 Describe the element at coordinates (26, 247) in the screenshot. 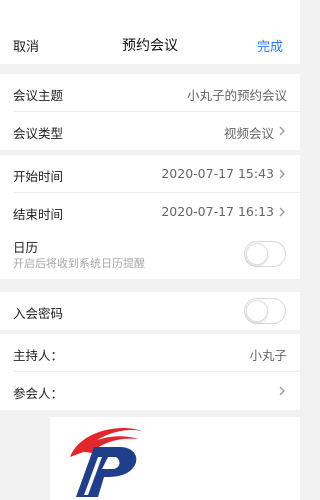

I see `calendar-label: 日历` at that location.